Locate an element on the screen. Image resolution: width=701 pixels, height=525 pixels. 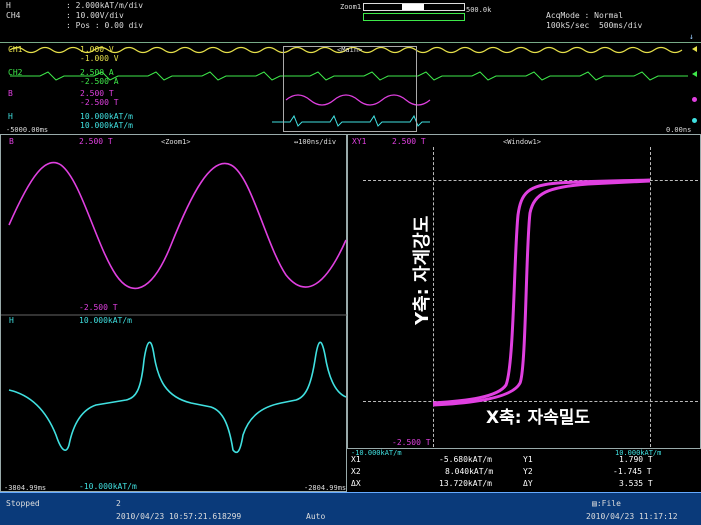
zoom-title: <Zoom1> is located at coordinates (176, 142).